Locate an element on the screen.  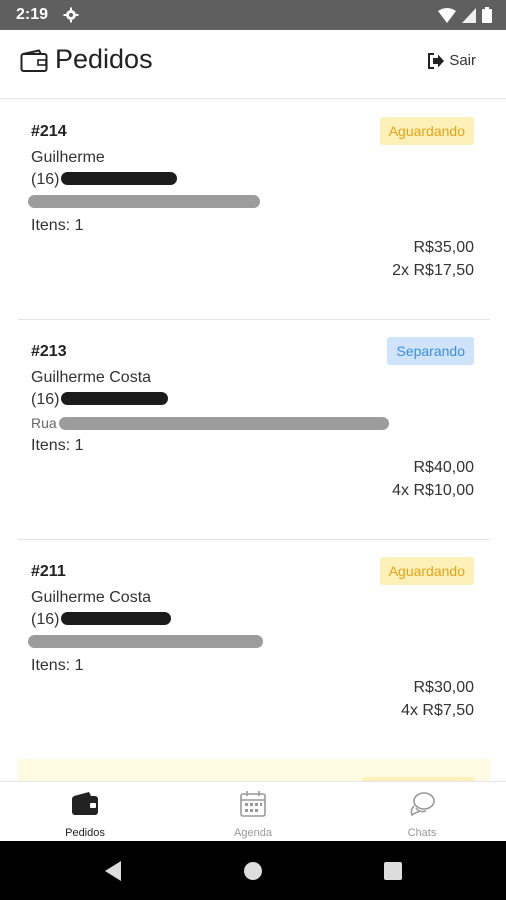
back-icon is located at coordinates (113, 871).